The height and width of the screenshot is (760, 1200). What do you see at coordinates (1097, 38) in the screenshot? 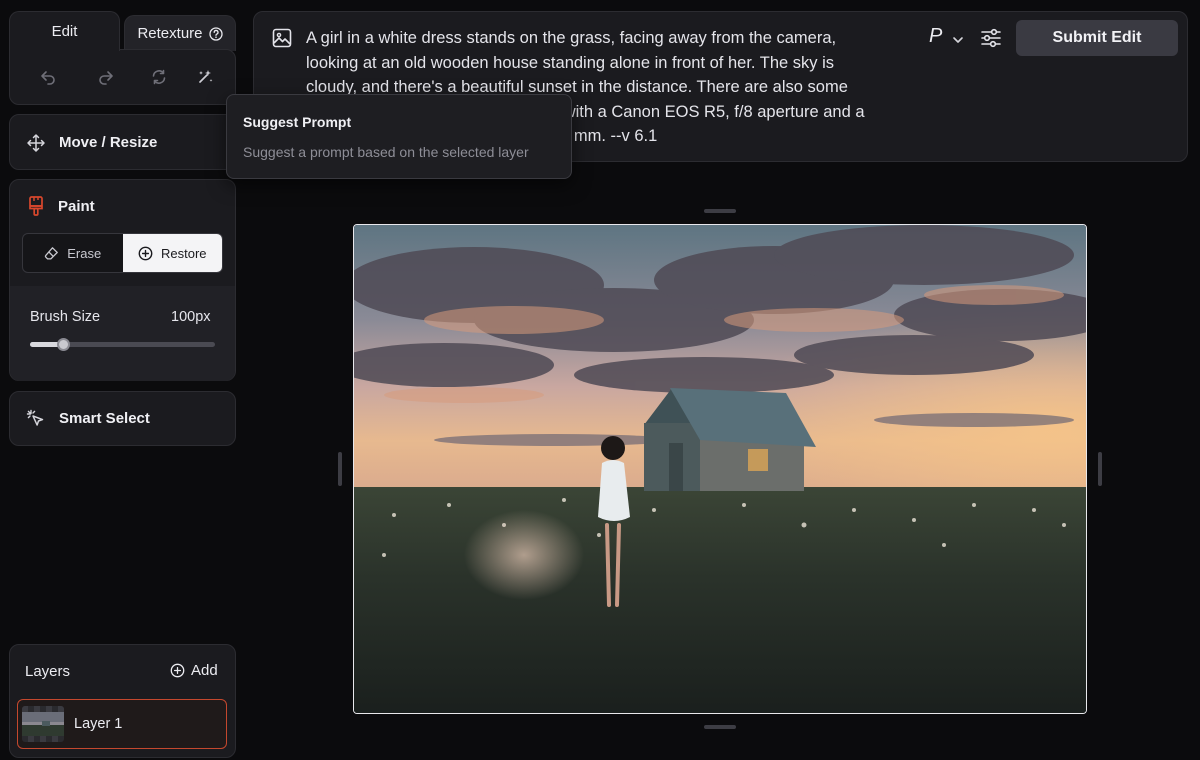
I see `submit-edit-button: Submit Edit` at bounding box center [1097, 38].